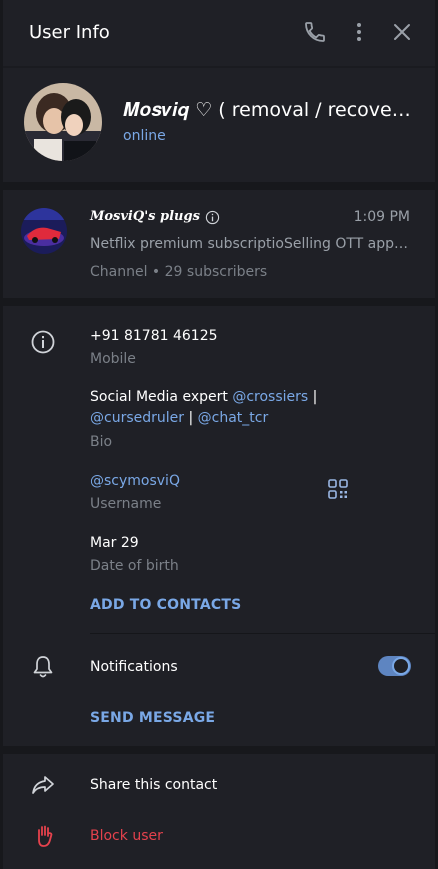 The width and height of the screenshot is (438, 869). I want to click on username-link: @scymosviQ, so click(135, 481).